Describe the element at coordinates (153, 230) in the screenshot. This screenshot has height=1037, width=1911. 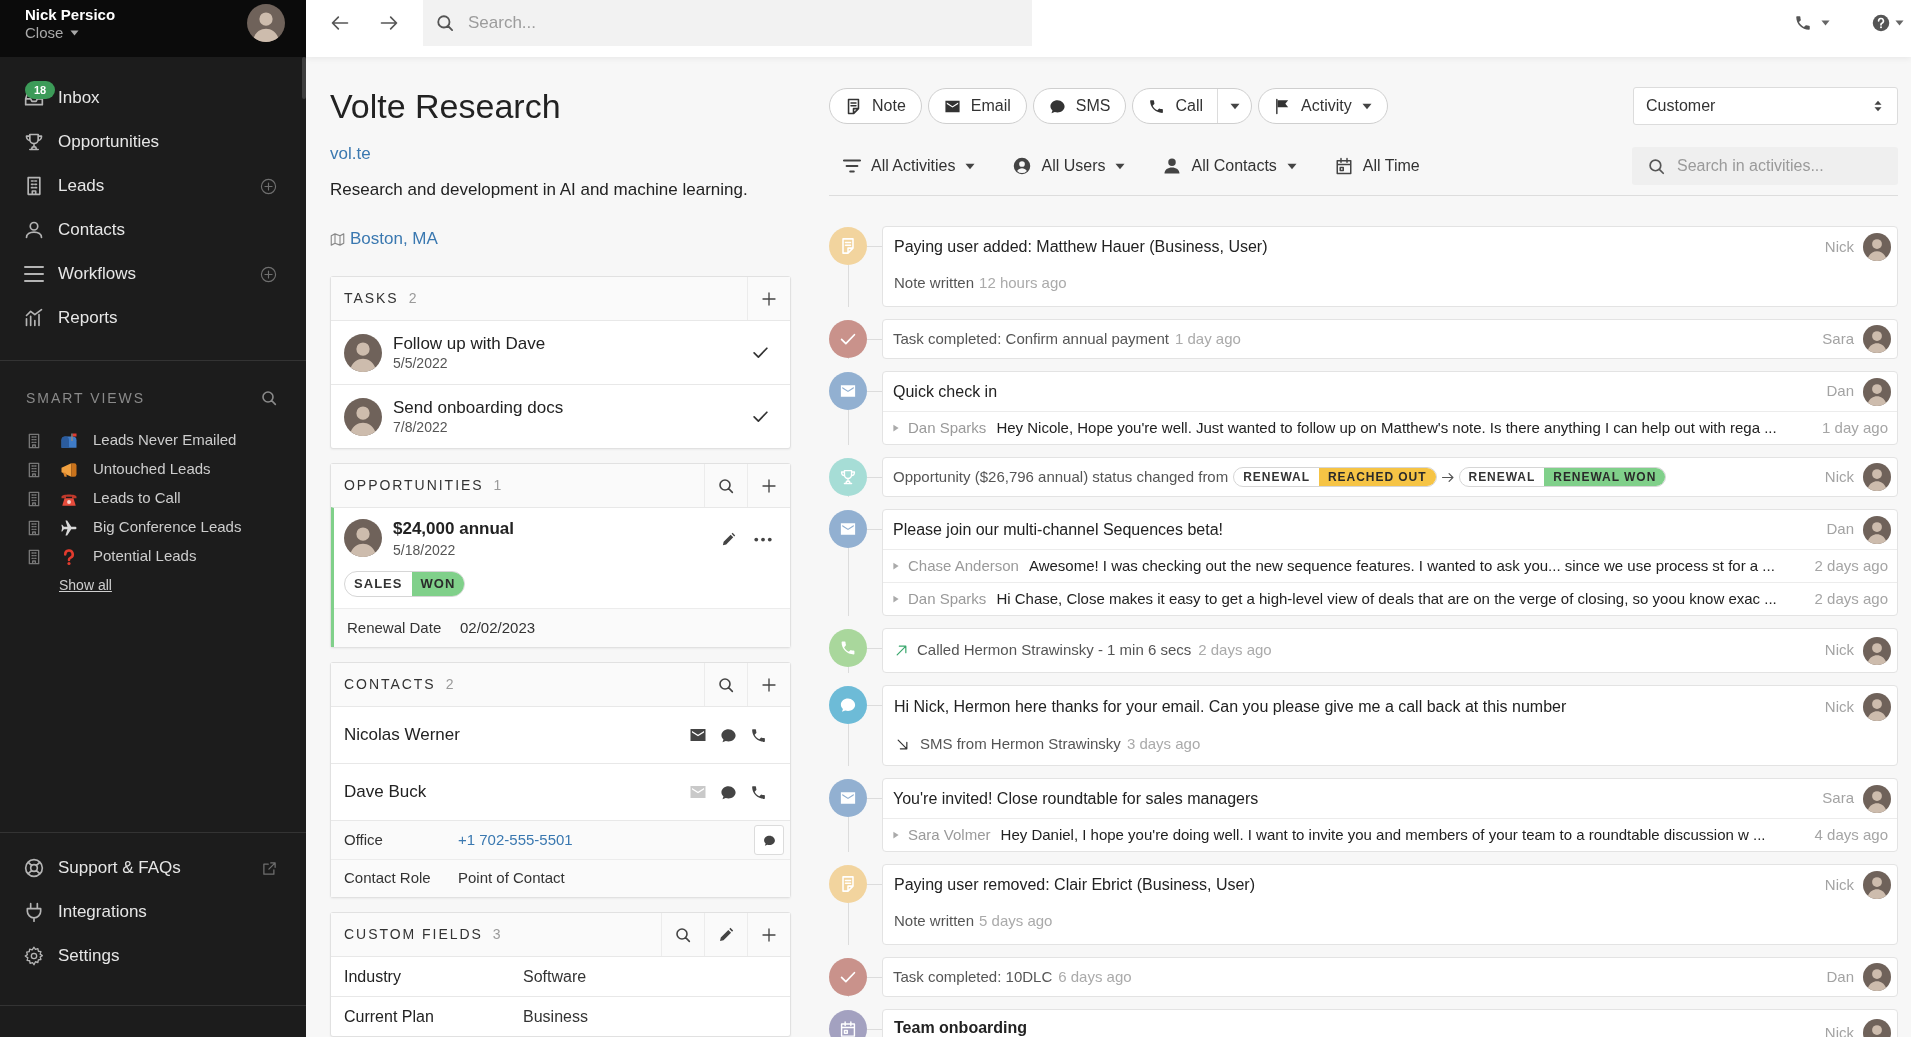
I see `nav-item: Contacts` at that location.